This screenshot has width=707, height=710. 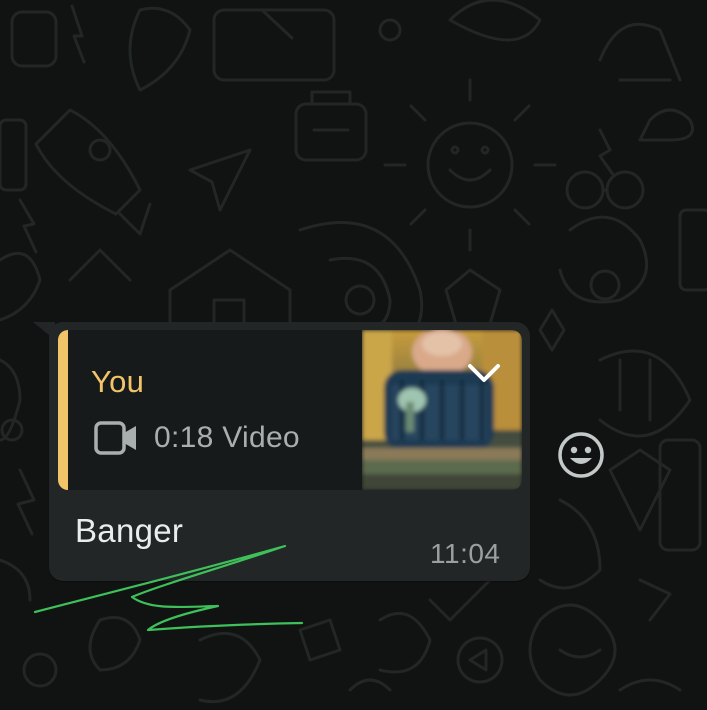 I want to click on message-text: Banger, so click(x=129, y=530).